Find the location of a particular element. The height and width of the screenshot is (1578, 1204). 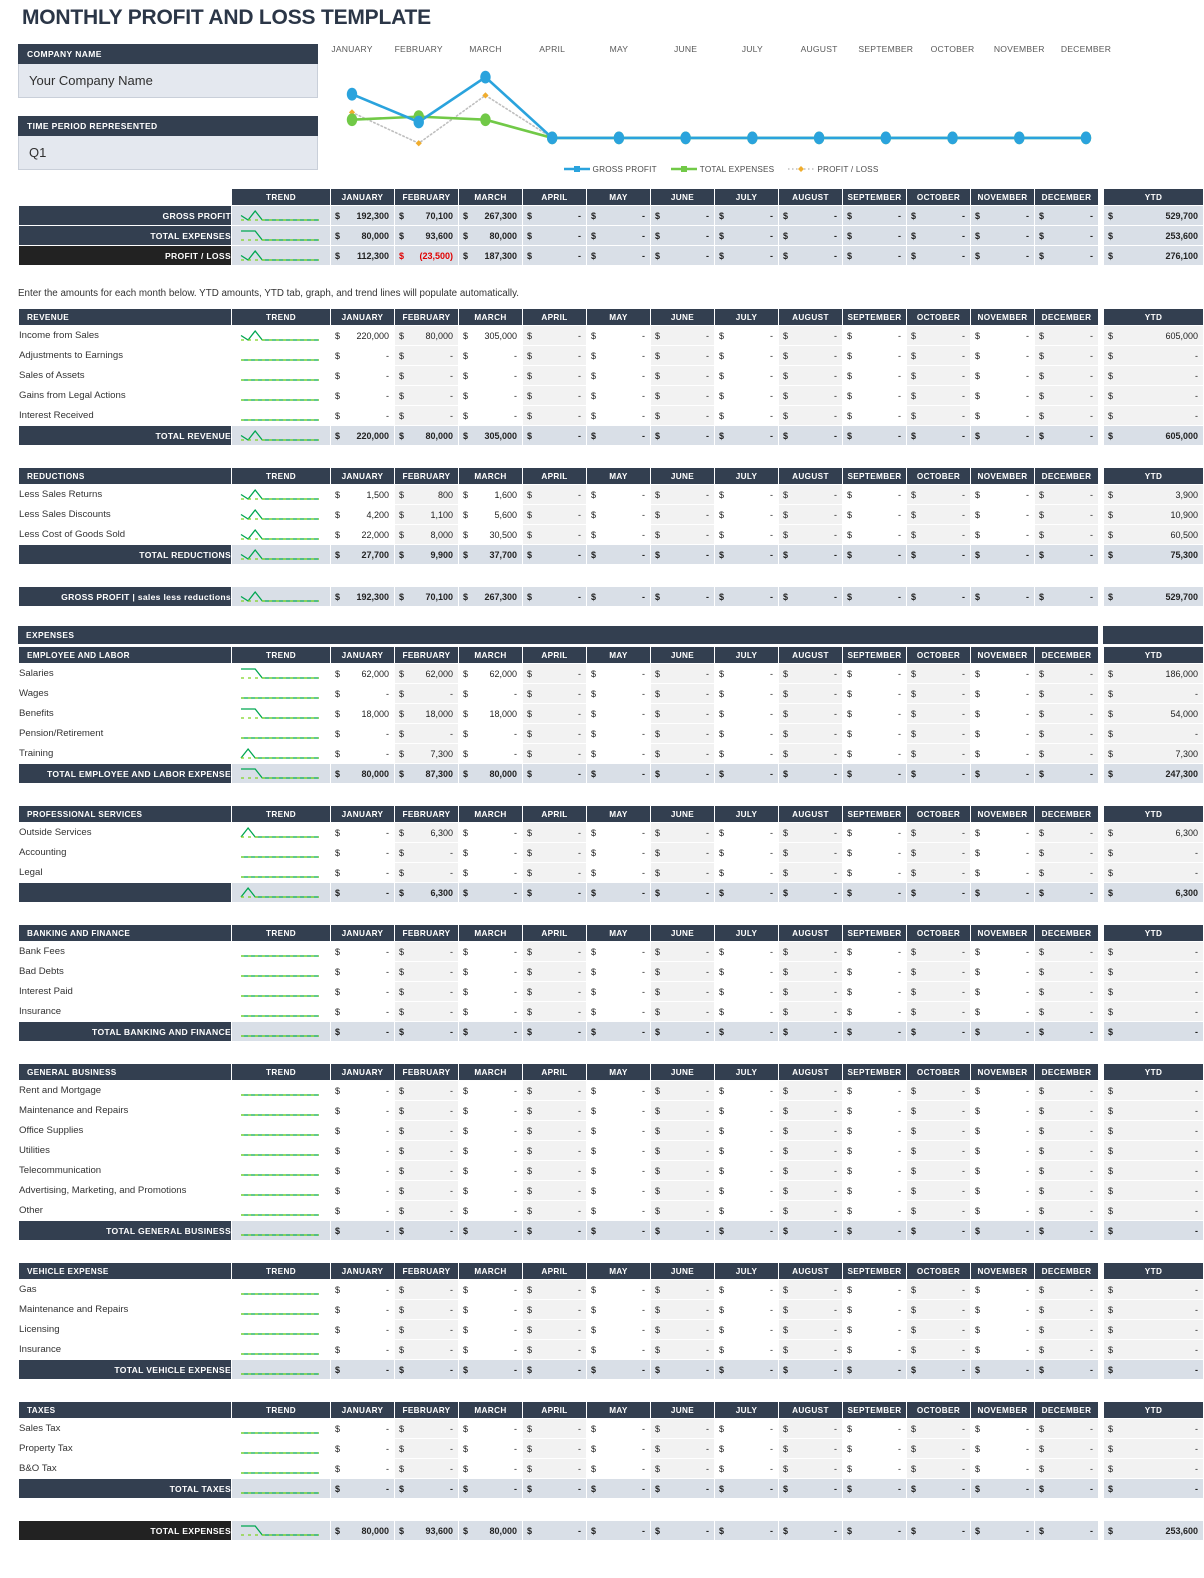

ytd-amount-cell: $605,000 is located at coordinates (1153, 435).